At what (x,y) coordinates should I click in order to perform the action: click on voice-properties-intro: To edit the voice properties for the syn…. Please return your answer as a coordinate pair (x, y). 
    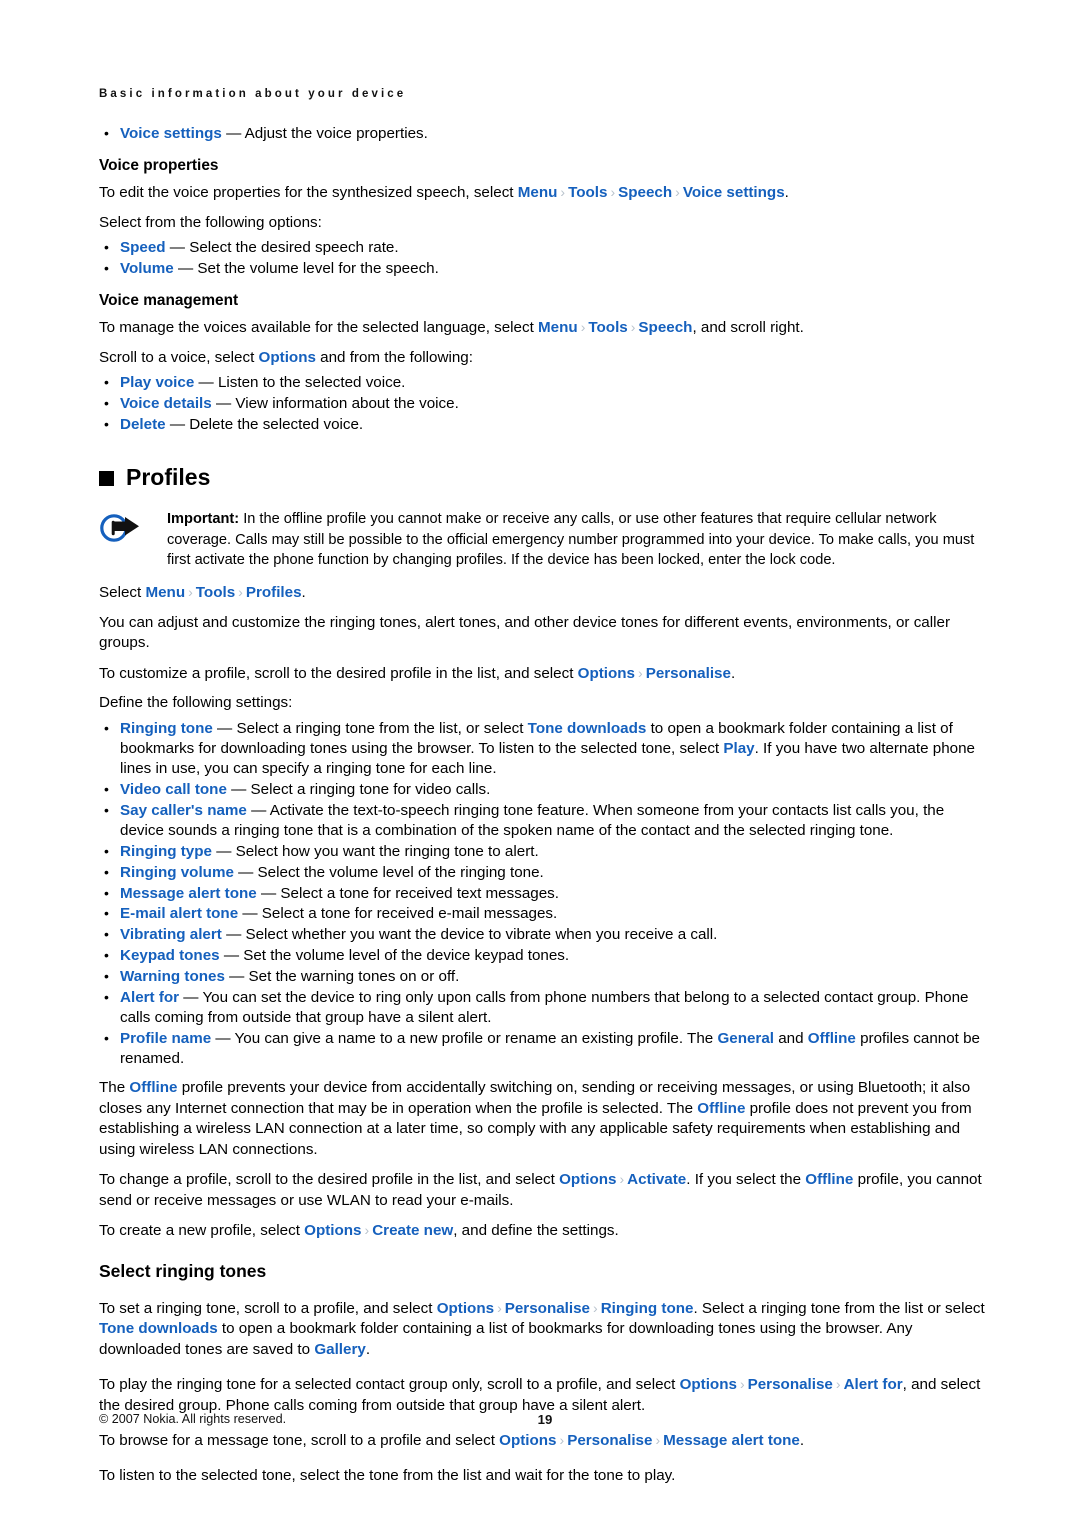
    Looking at the image, I should click on (545, 193).